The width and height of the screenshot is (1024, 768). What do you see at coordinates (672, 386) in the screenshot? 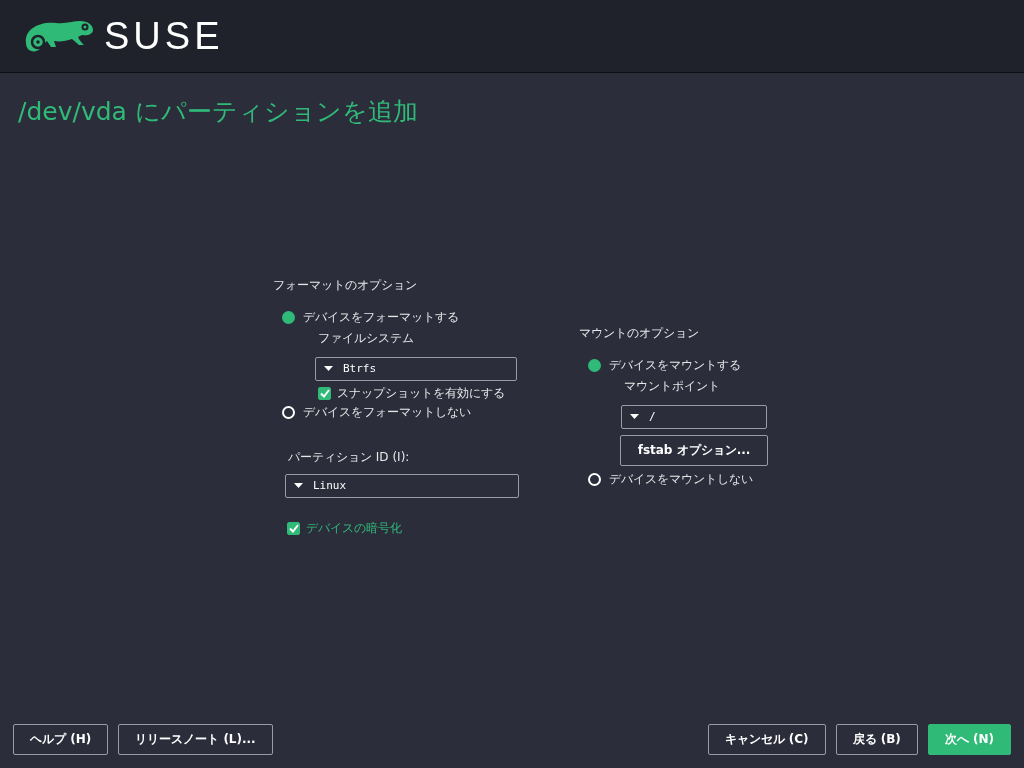
I see `field-label: マウントポイント` at bounding box center [672, 386].